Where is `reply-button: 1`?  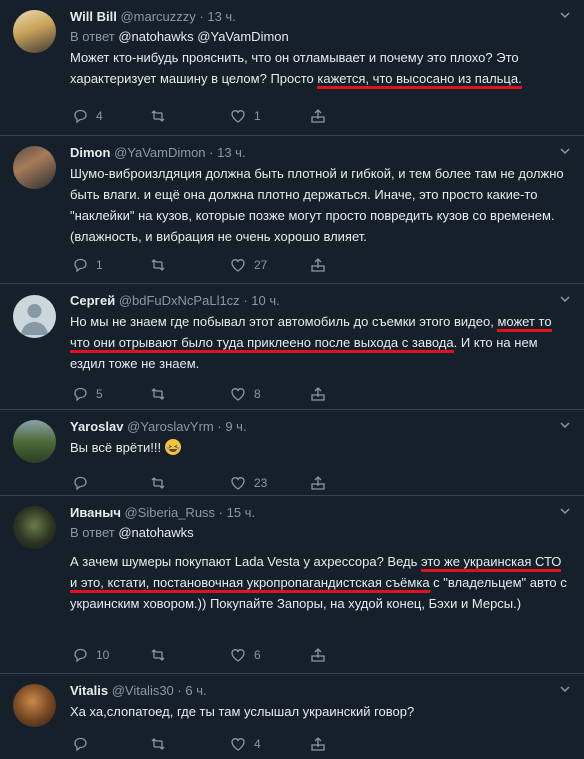 reply-button: 1 is located at coordinates (87, 265).